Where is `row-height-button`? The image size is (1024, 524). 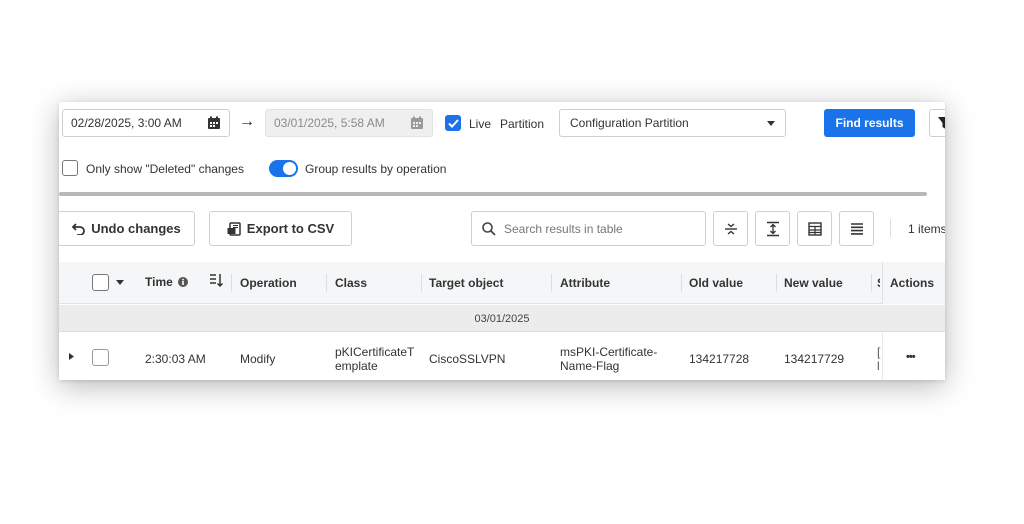
row-height-button is located at coordinates (772, 228).